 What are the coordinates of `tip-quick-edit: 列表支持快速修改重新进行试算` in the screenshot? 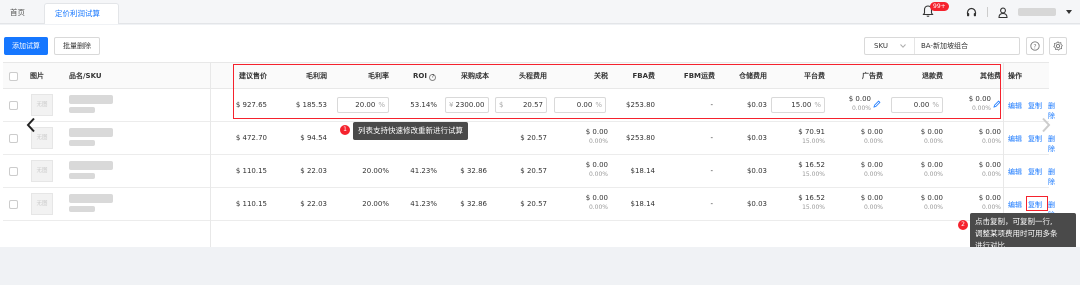 It's located at (410, 131).